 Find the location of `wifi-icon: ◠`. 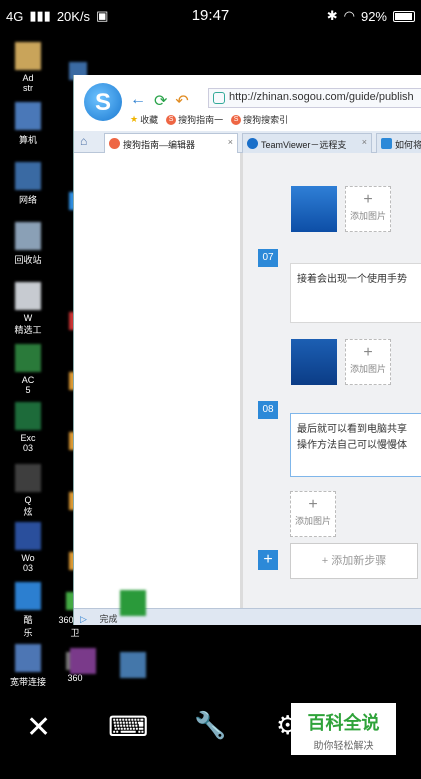

wifi-icon: ◠ is located at coordinates (349, 15).